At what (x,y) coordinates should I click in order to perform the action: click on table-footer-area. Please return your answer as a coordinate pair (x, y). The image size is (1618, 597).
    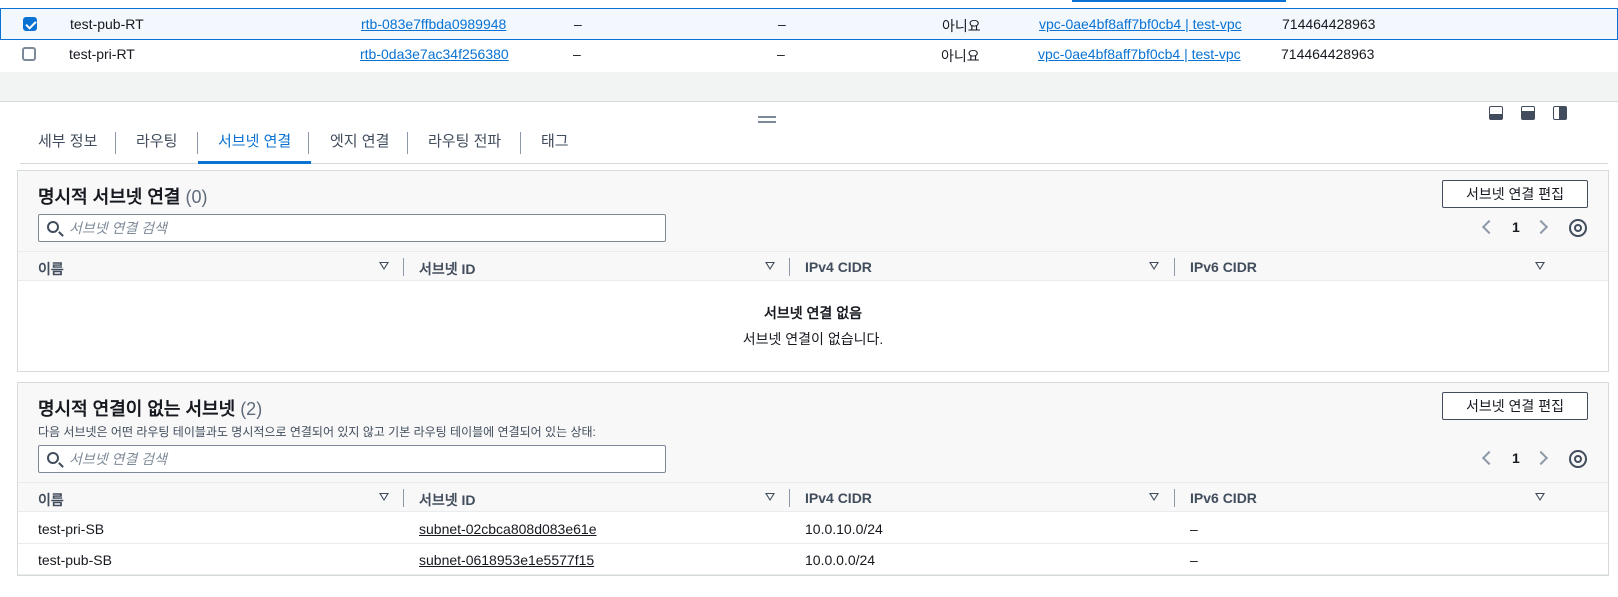
    Looking at the image, I should click on (809, 87).